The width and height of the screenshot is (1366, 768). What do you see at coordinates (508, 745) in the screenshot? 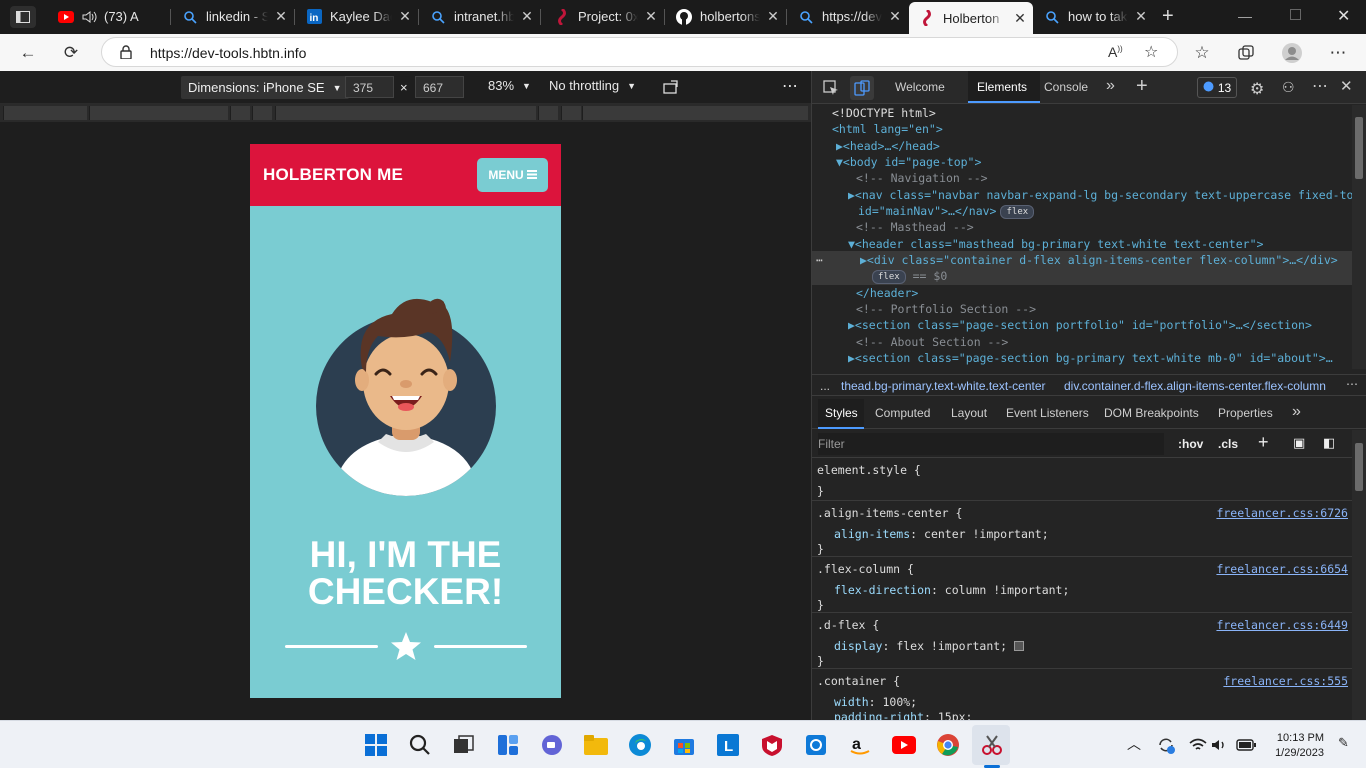
I see `widgets-icon` at bounding box center [508, 745].